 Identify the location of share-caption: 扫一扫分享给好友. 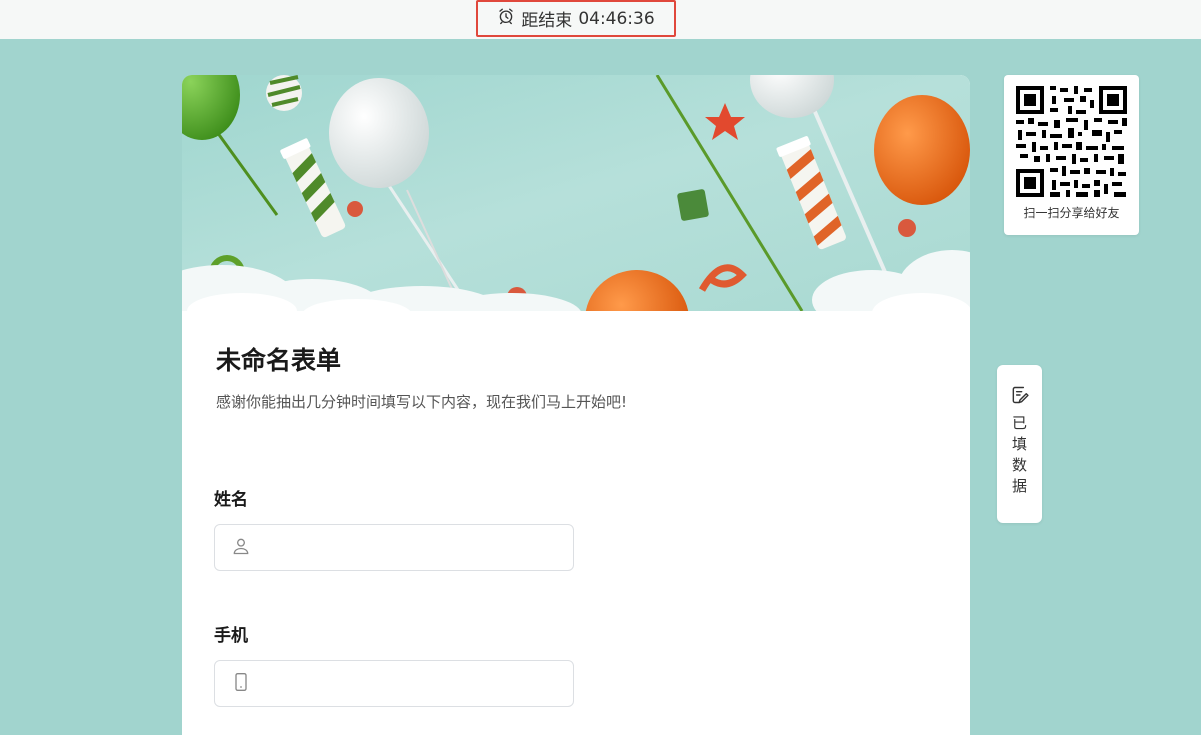
(1071, 213).